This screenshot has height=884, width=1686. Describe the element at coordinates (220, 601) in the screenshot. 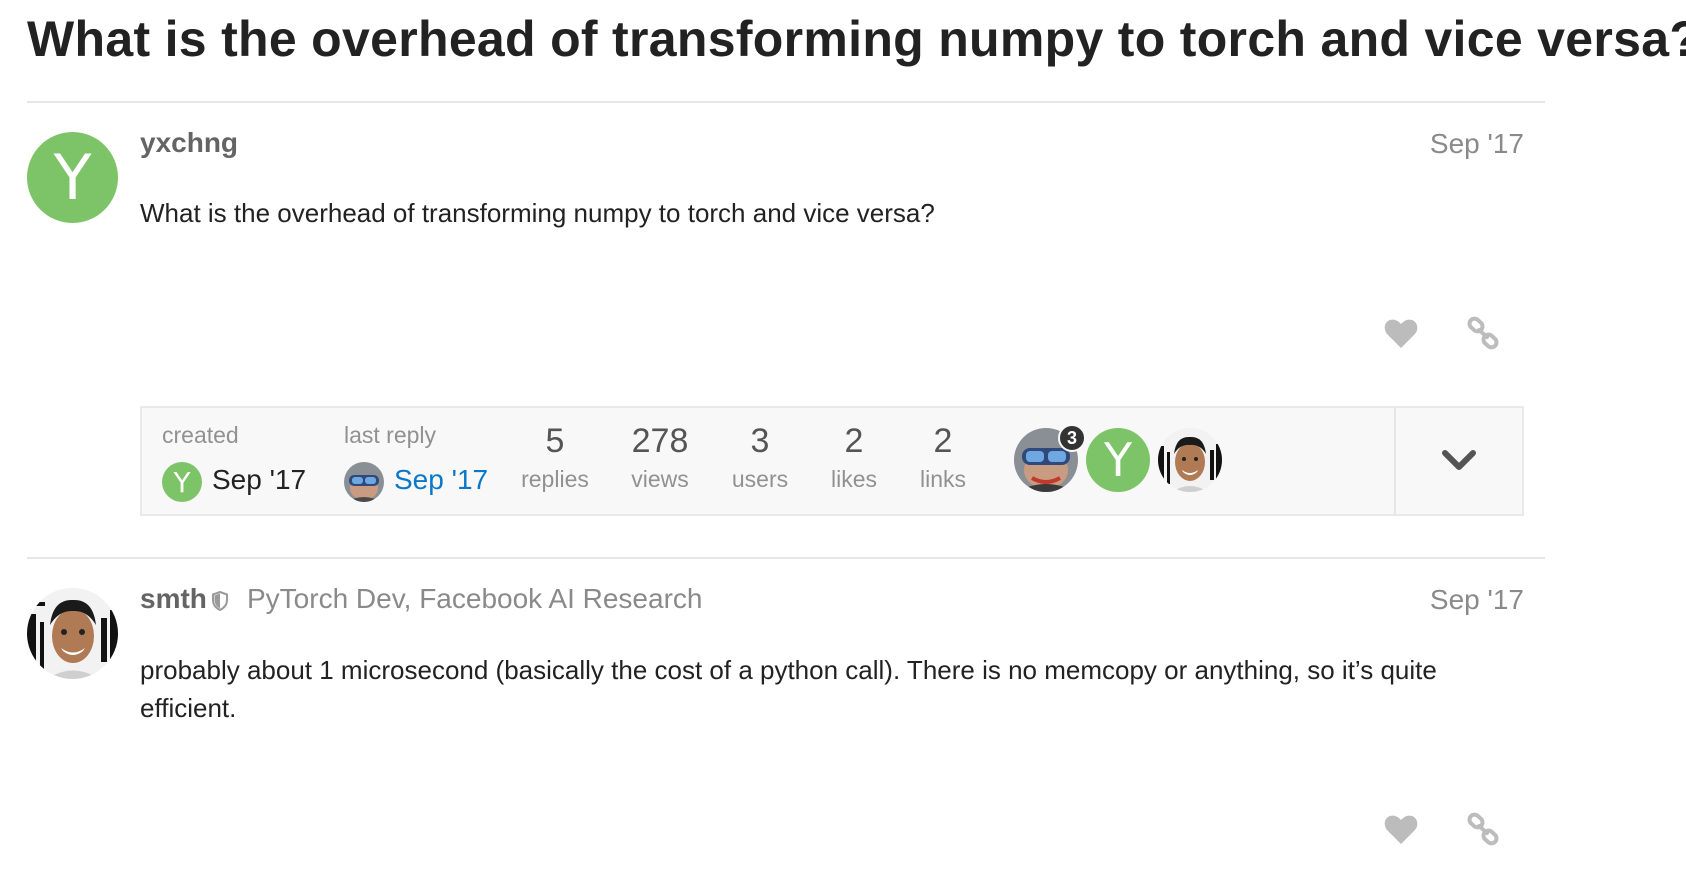

I see `shield-icon` at that location.